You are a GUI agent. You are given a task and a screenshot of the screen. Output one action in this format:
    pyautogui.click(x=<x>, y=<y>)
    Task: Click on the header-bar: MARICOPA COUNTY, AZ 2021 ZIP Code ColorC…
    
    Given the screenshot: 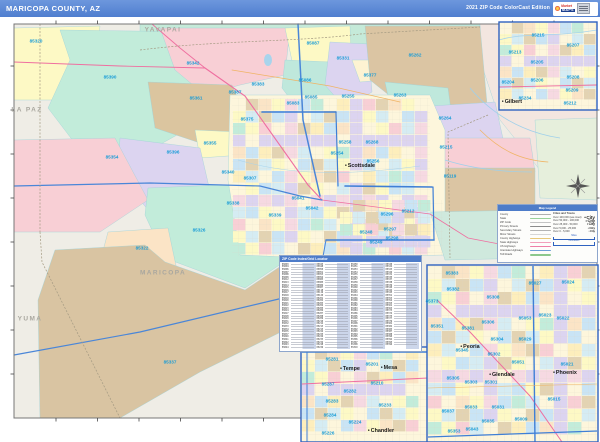 What is the action you would take?
    pyautogui.click(x=300, y=8)
    